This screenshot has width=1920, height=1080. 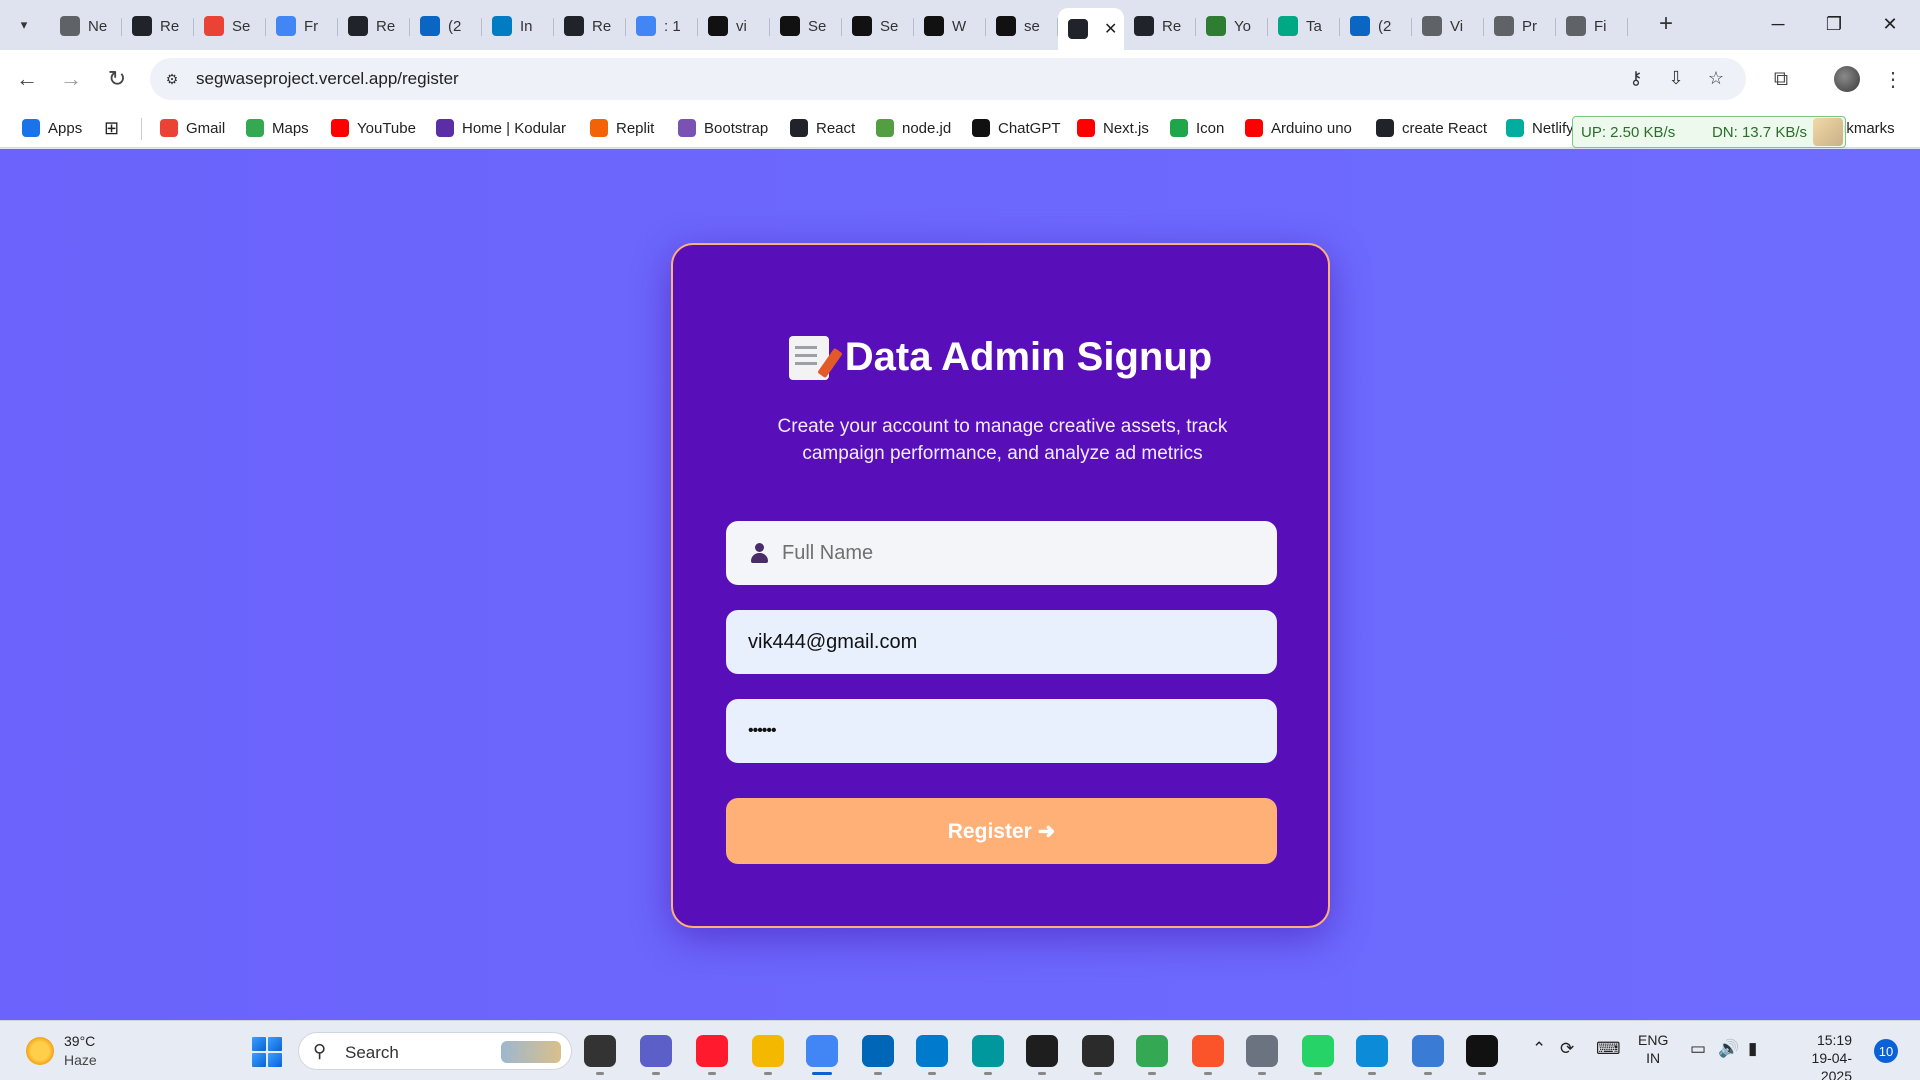 What do you see at coordinates (1042, 1055) in the screenshot?
I see `figma-icon` at bounding box center [1042, 1055].